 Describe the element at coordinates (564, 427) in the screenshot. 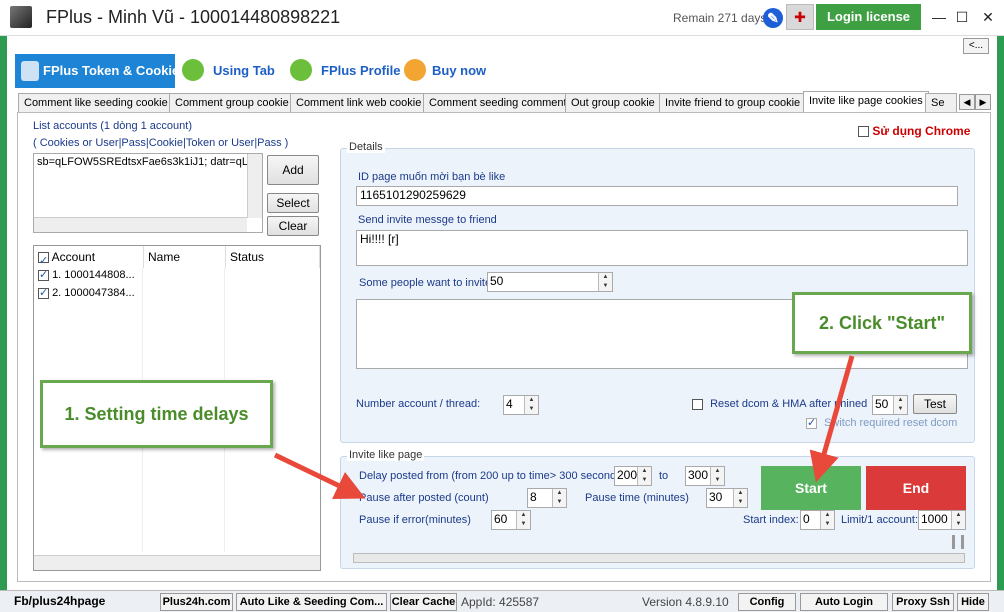

I see `callout-arrows` at that location.